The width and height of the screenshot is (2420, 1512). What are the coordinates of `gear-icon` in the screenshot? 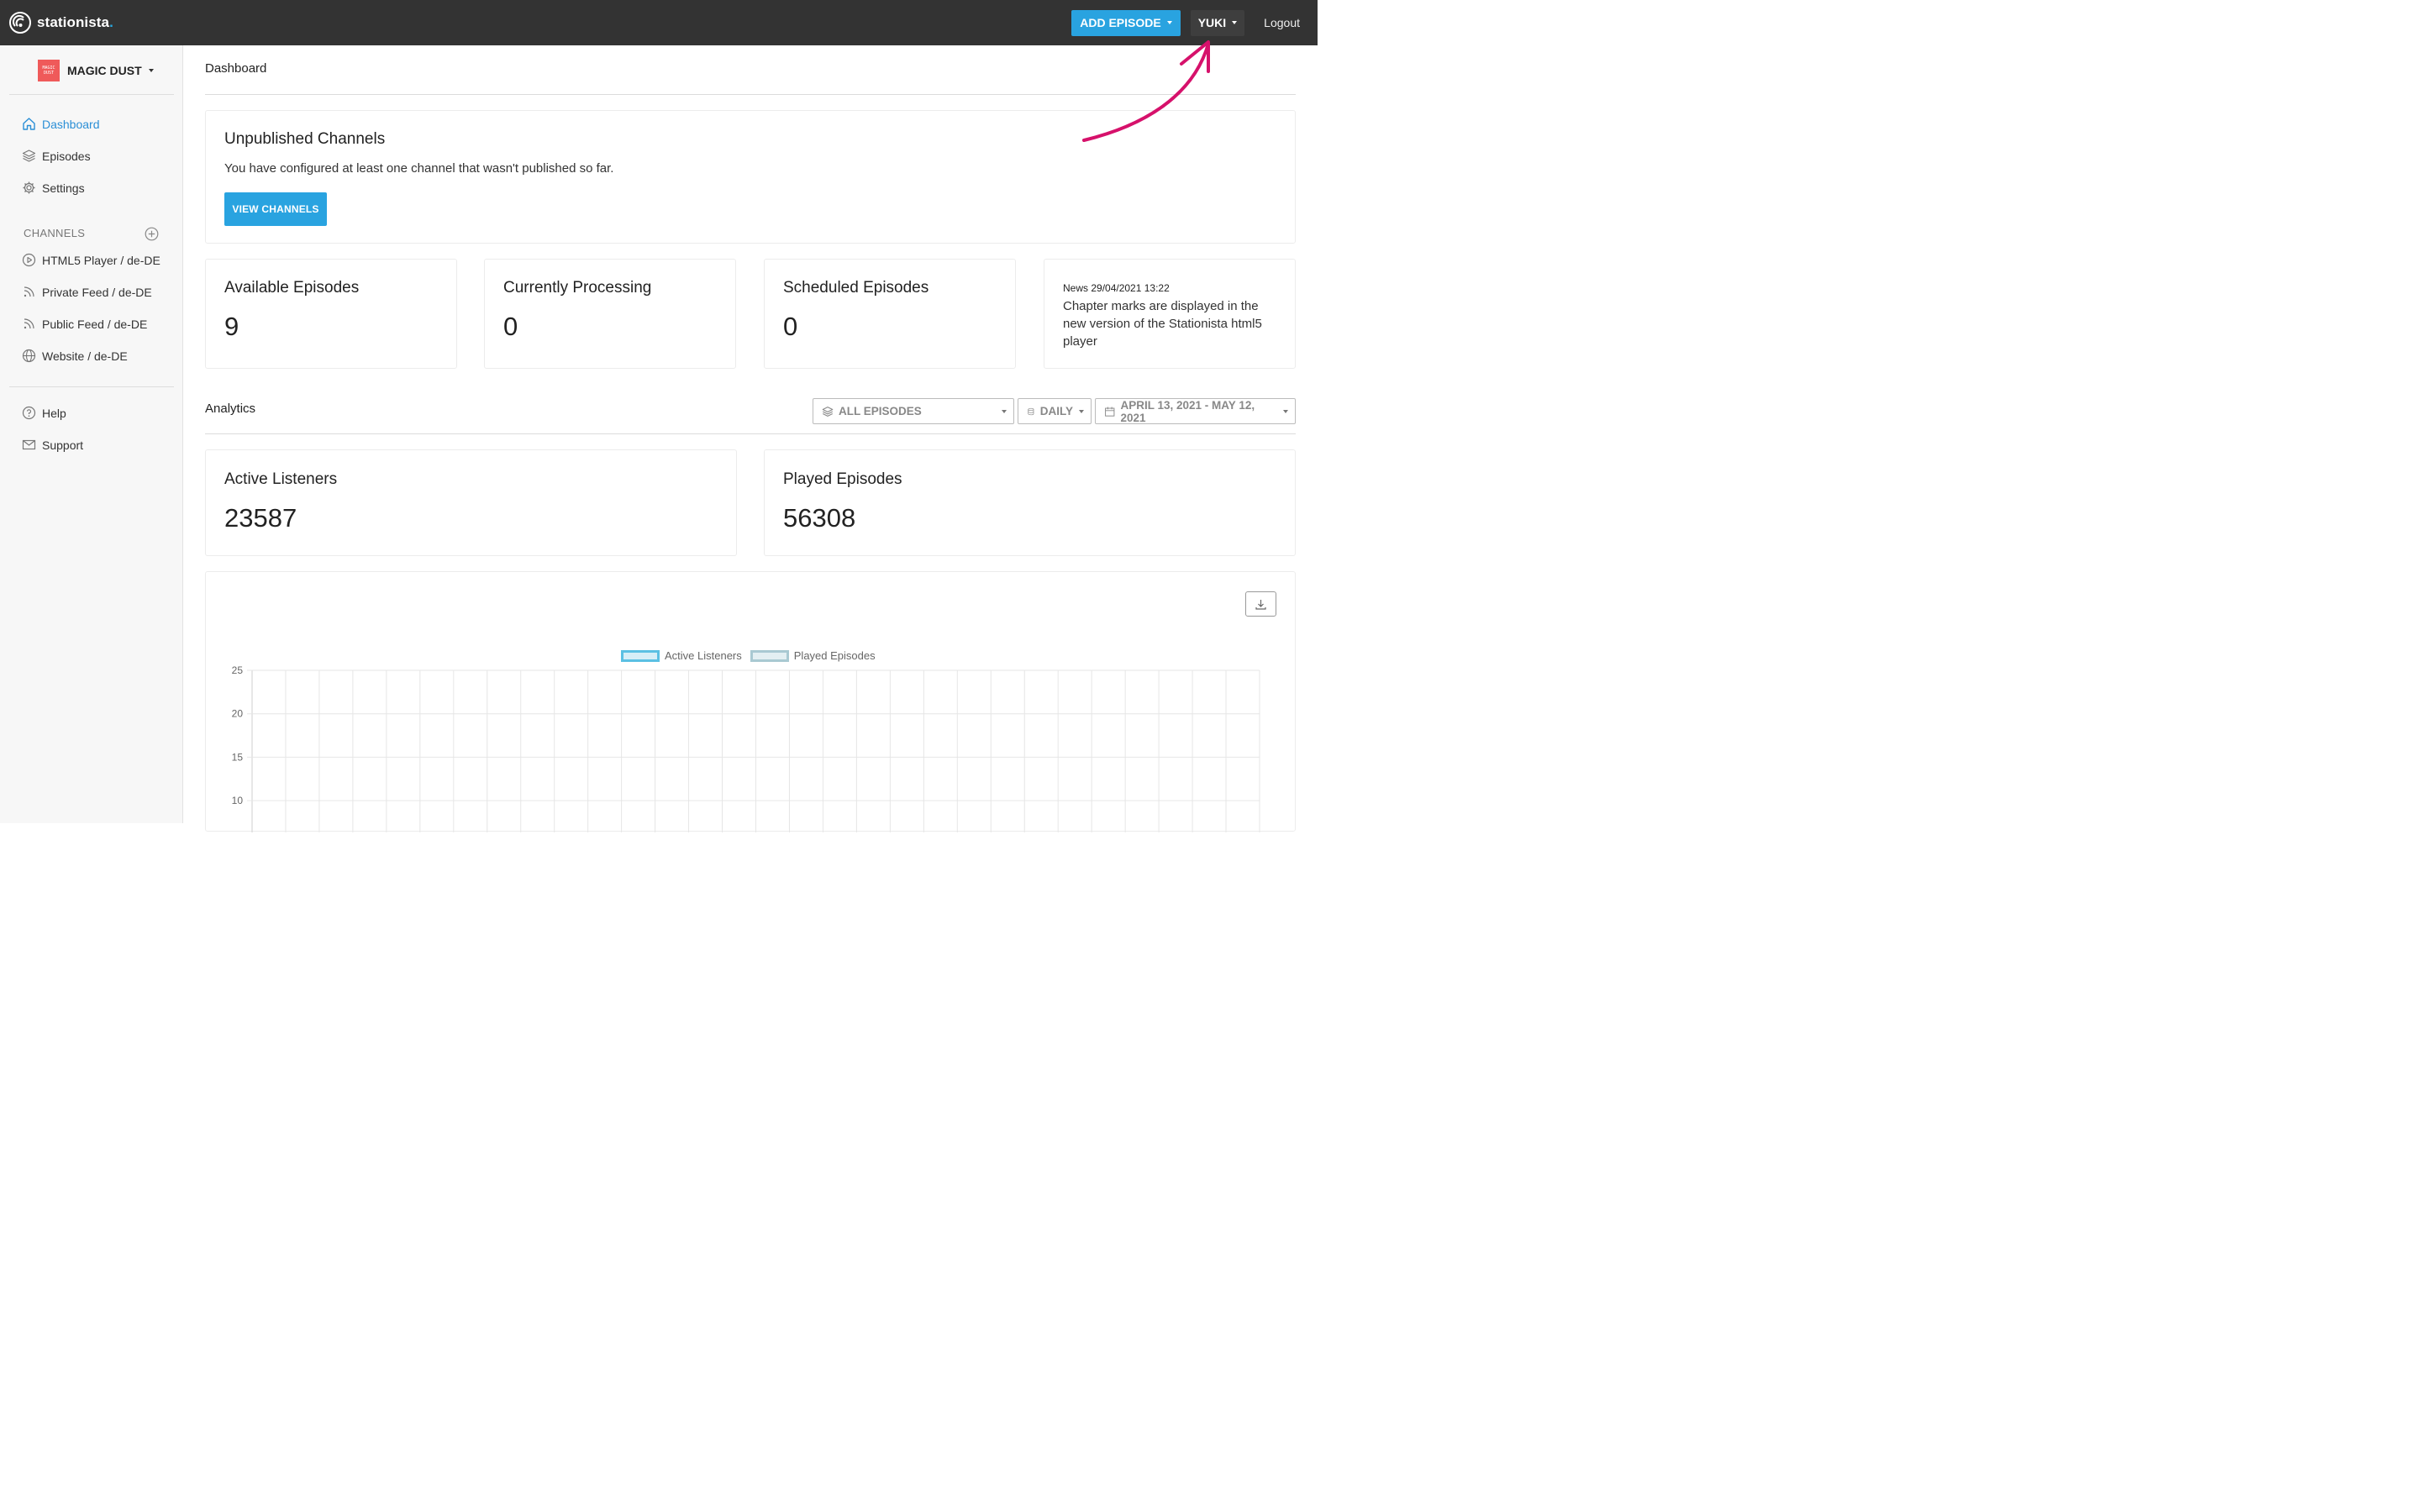 It's located at (29, 187).